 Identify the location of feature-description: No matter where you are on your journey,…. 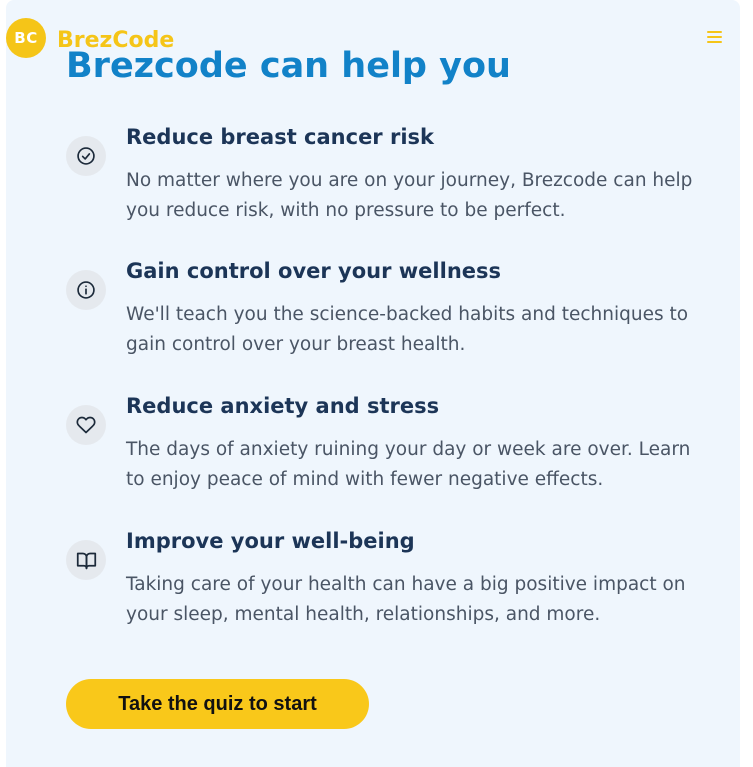
(409, 195).